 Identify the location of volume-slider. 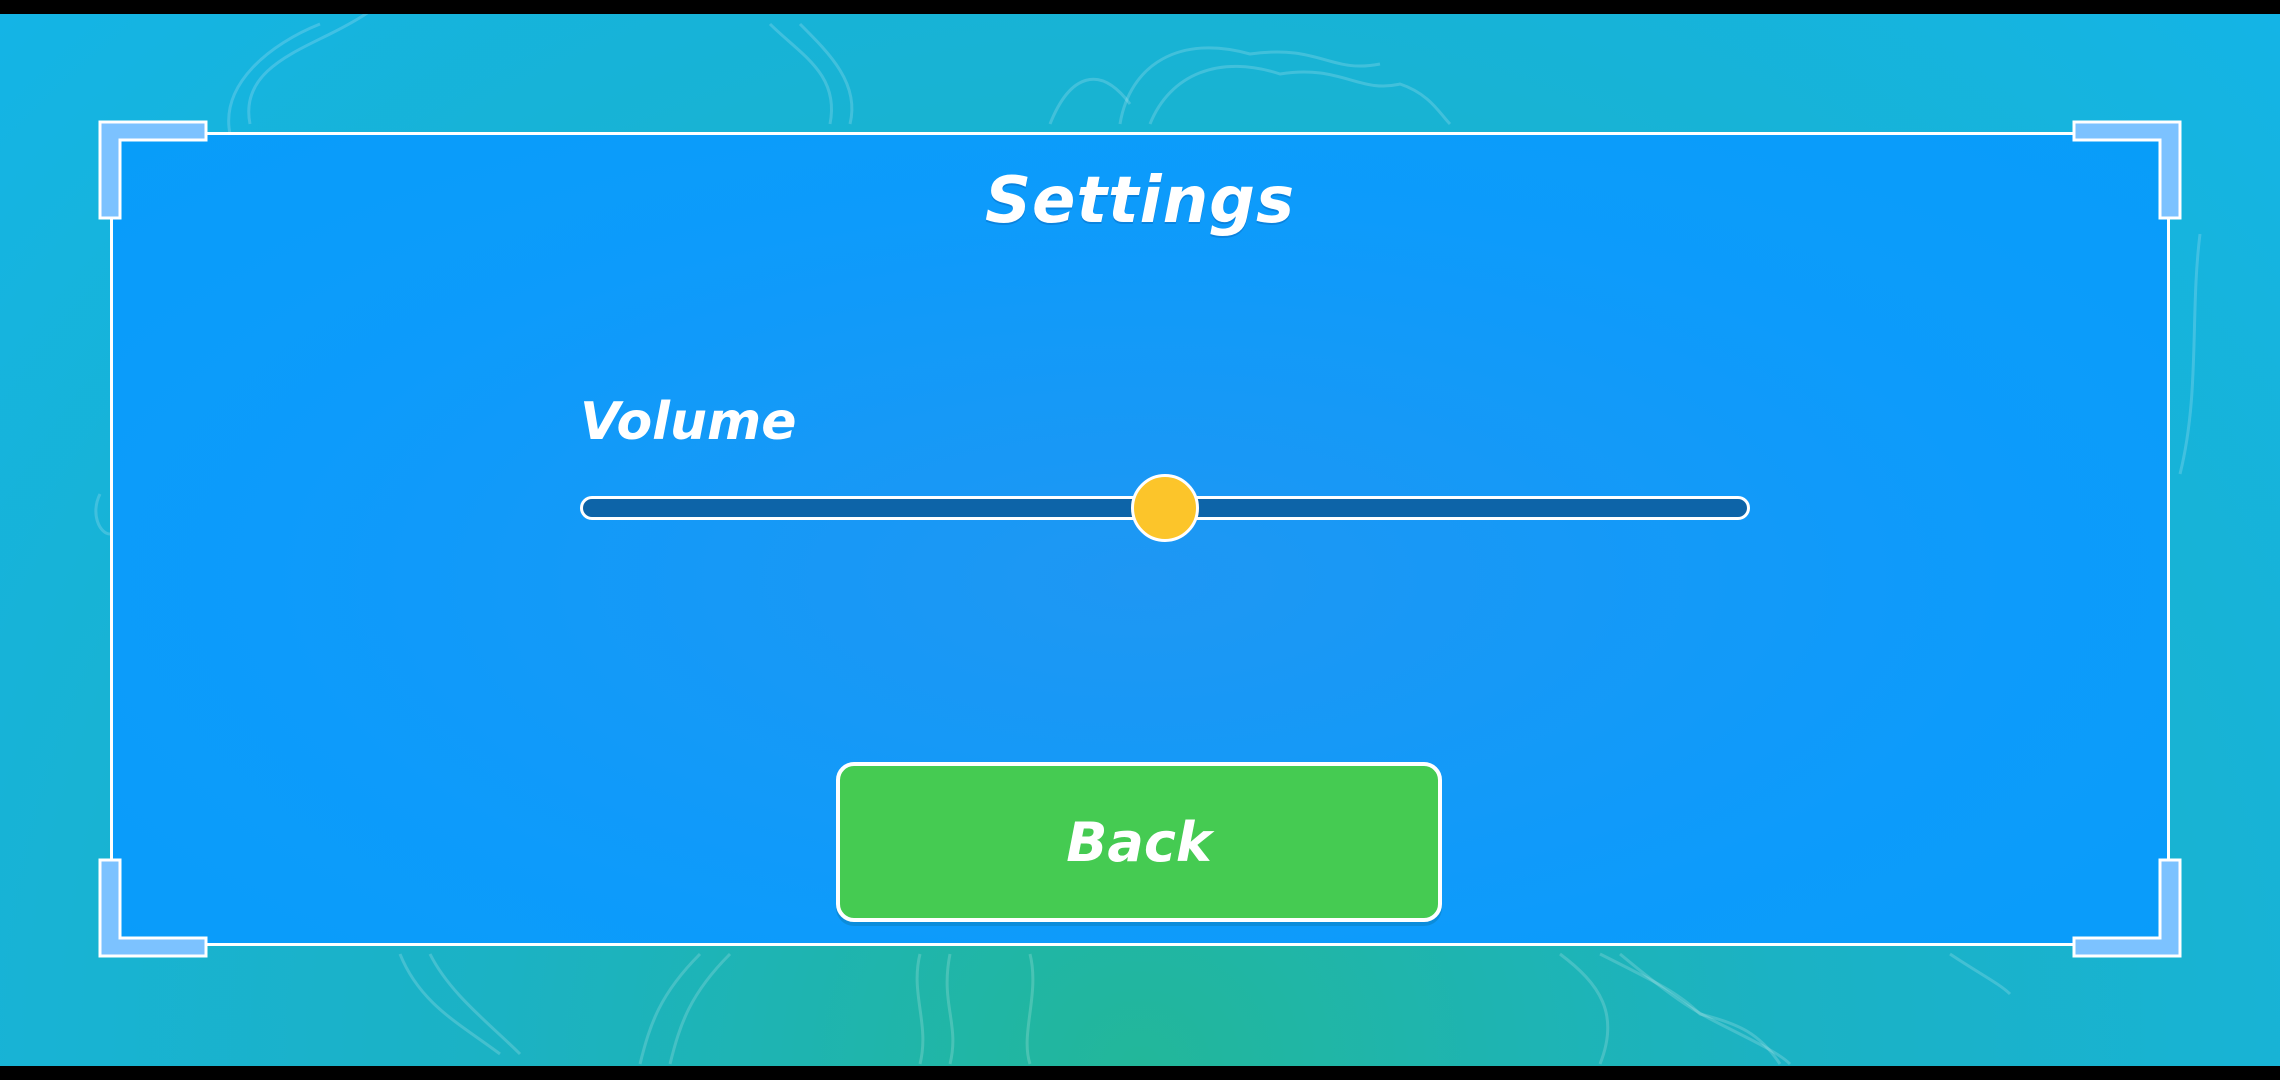
(1165, 508).